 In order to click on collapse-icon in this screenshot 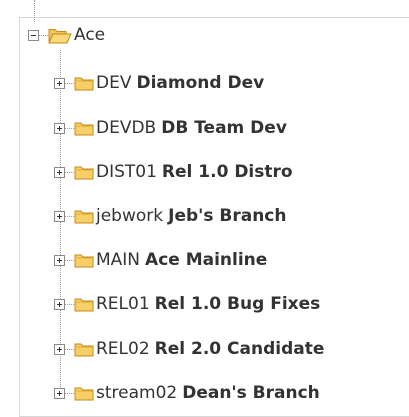, I will do `click(33, 35)`.